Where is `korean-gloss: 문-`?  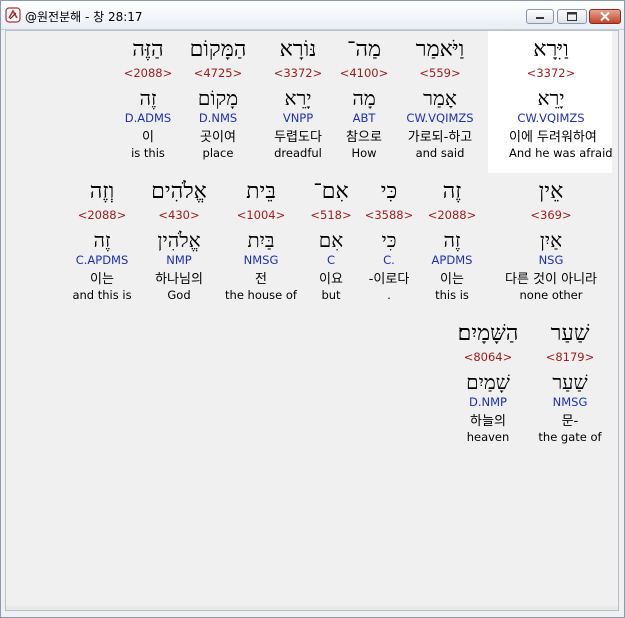
korean-gloss: 문- is located at coordinates (570, 421).